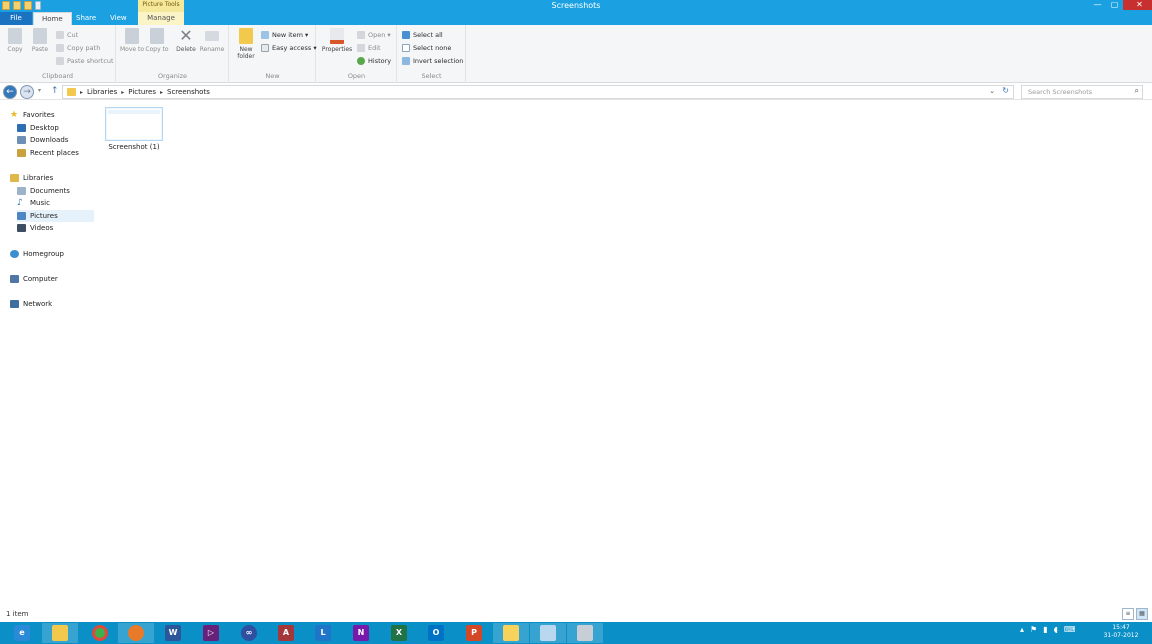 The width and height of the screenshot is (1152, 644). Describe the element at coordinates (399, 633) in the screenshot. I see `taskbar-excel: X` at that location.